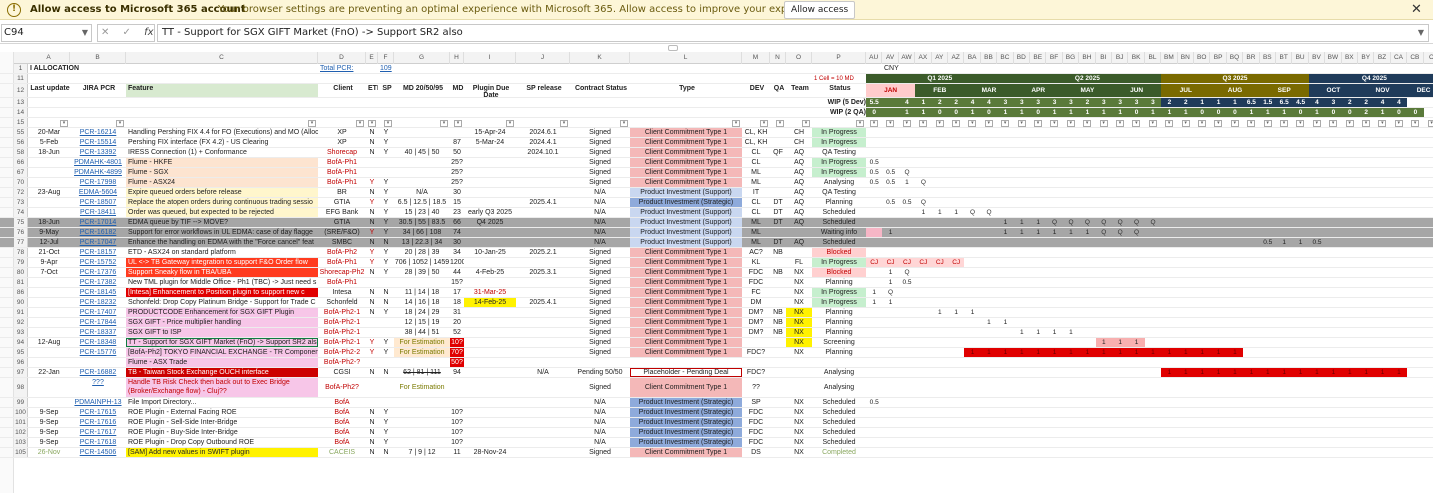  What do you see at coordinates (839, 232) in the screenshot?
I see `cell-p: Waiting info` at bounding box center [839, 232].